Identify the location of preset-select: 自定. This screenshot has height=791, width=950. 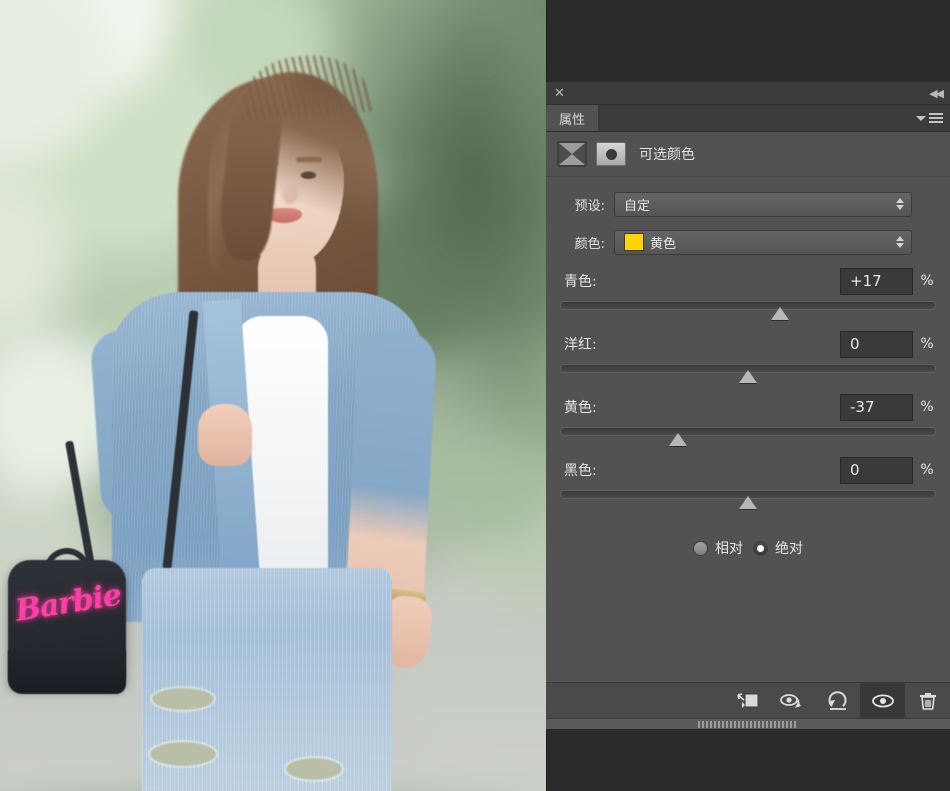
(763, 204).